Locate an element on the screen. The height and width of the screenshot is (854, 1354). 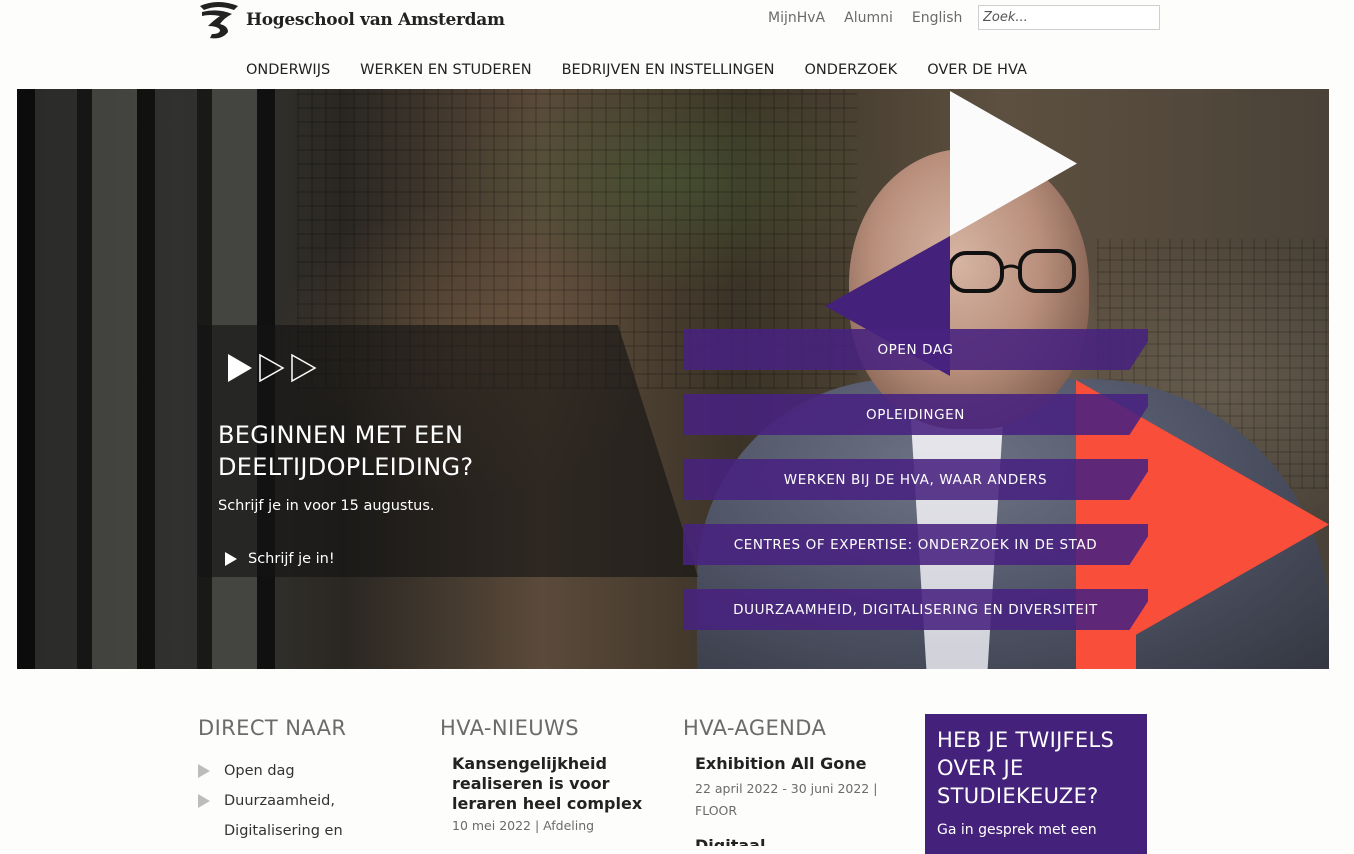
search-input is located at coordinates (1069, 17).